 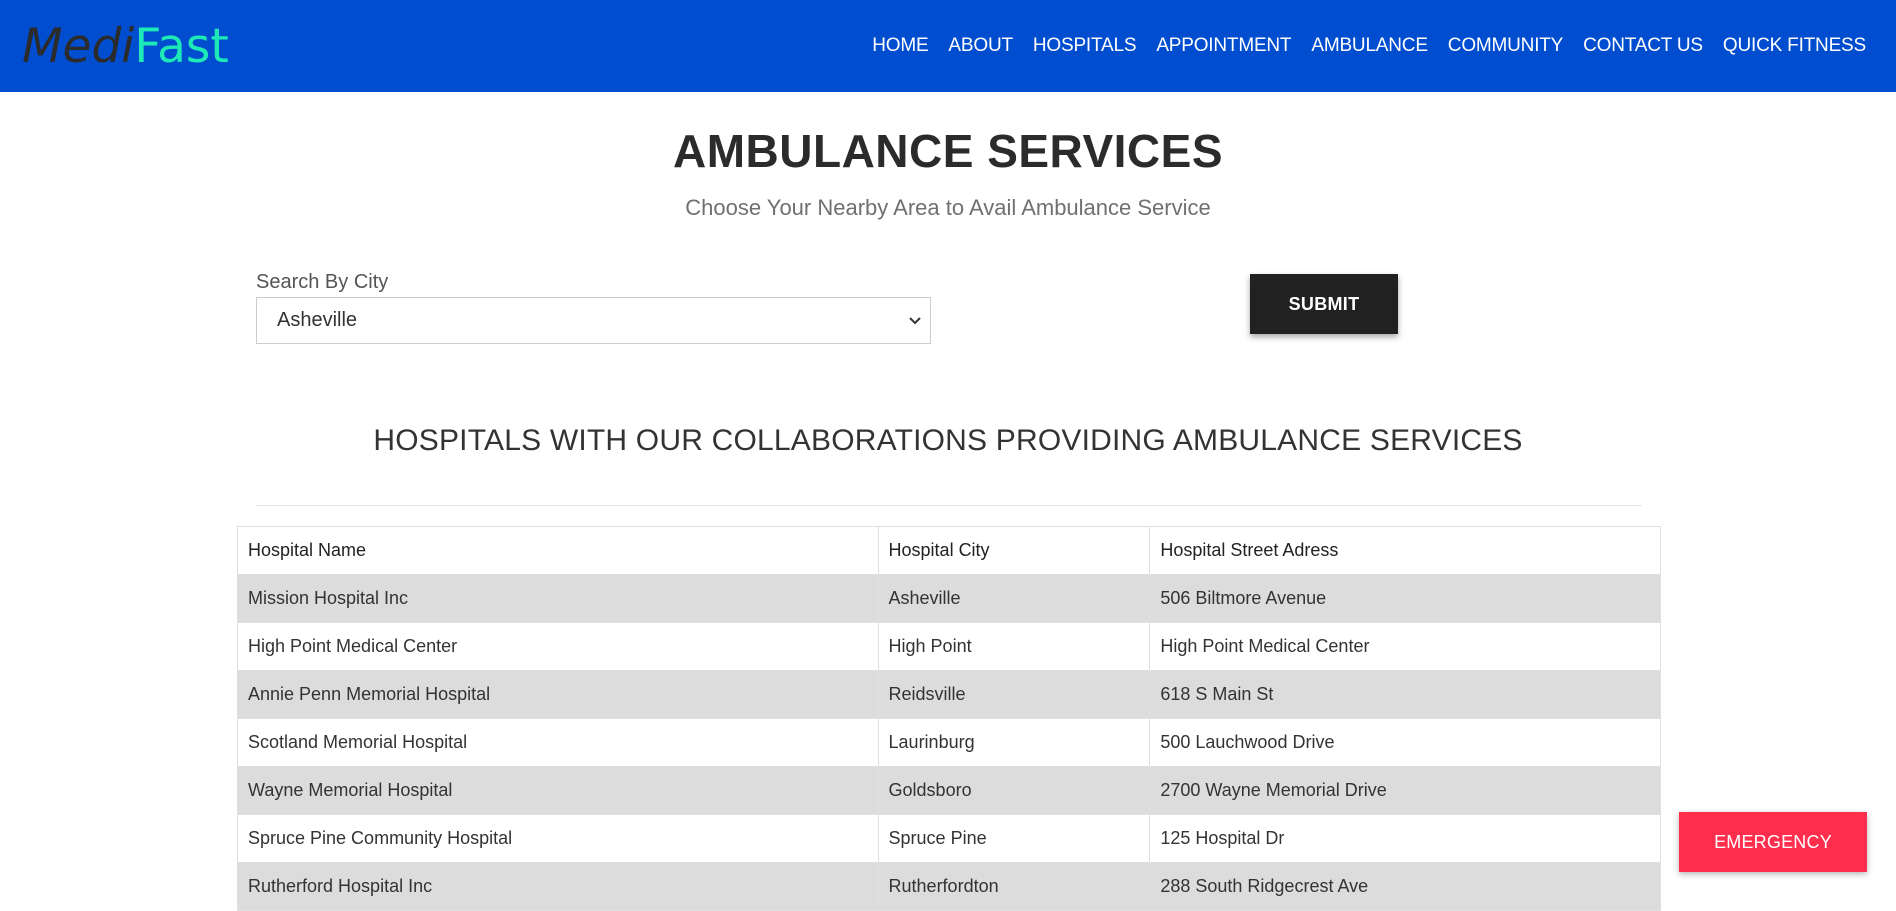 What do you see at coordinates (1405, 646) in the screenshot?
I see `hospital-address-cell: High Point Medical Center` at bounding box center [1405, 646].